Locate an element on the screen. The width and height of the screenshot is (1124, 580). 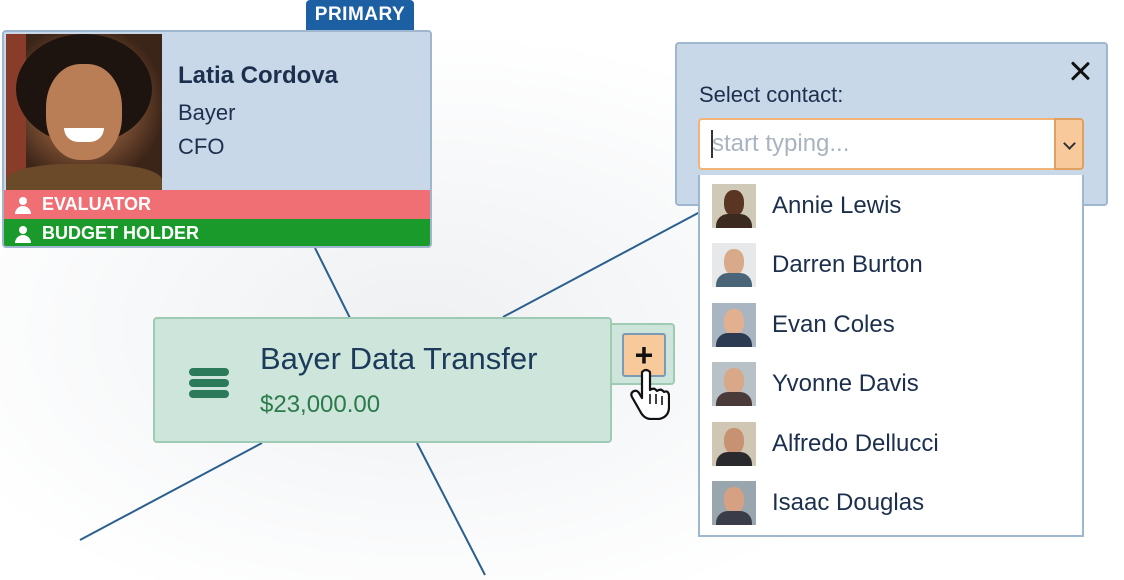
contact-option: Darren Burton is located at coordinates (891, 264).